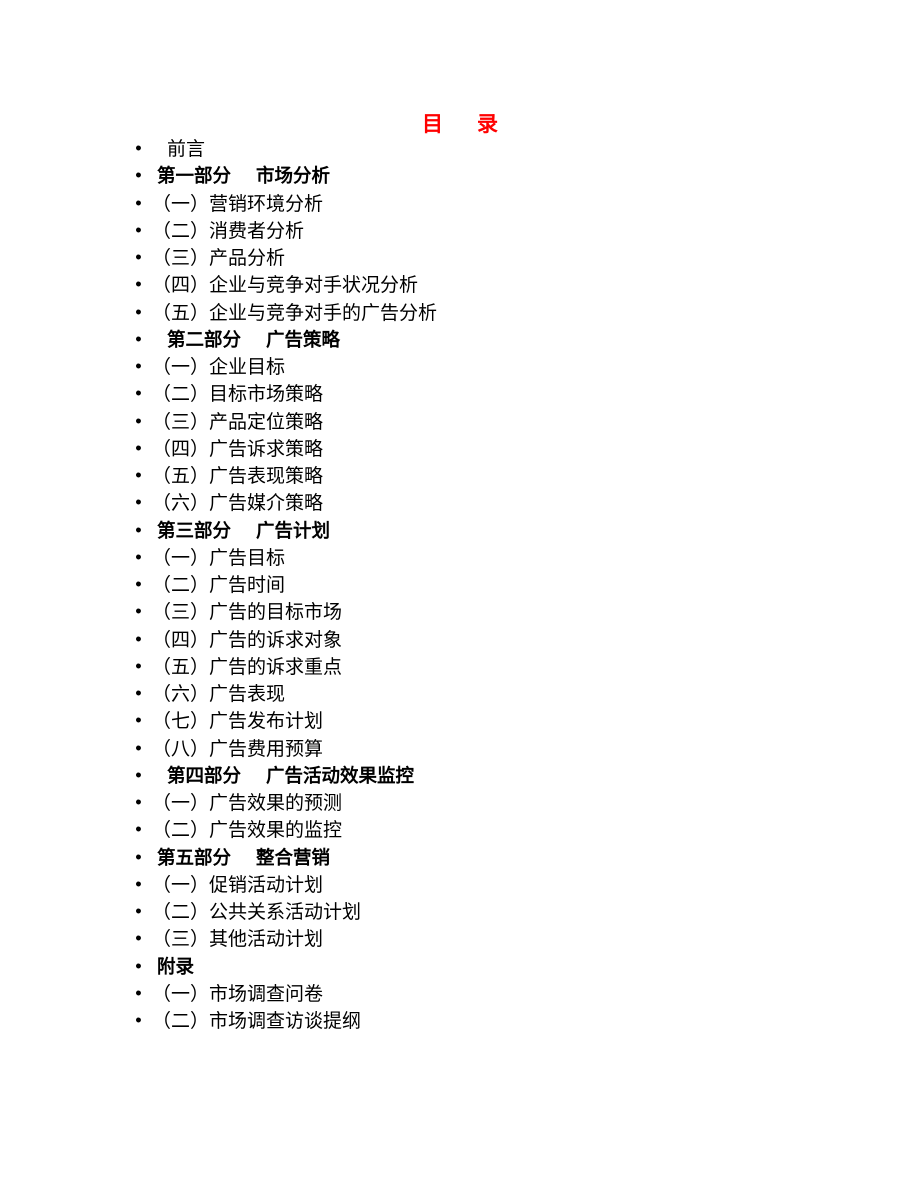  Describe the element at coordinates (247, 639) in the screenshot. I see `toc-entry-label: （四）广告的诉求对象` at that location.